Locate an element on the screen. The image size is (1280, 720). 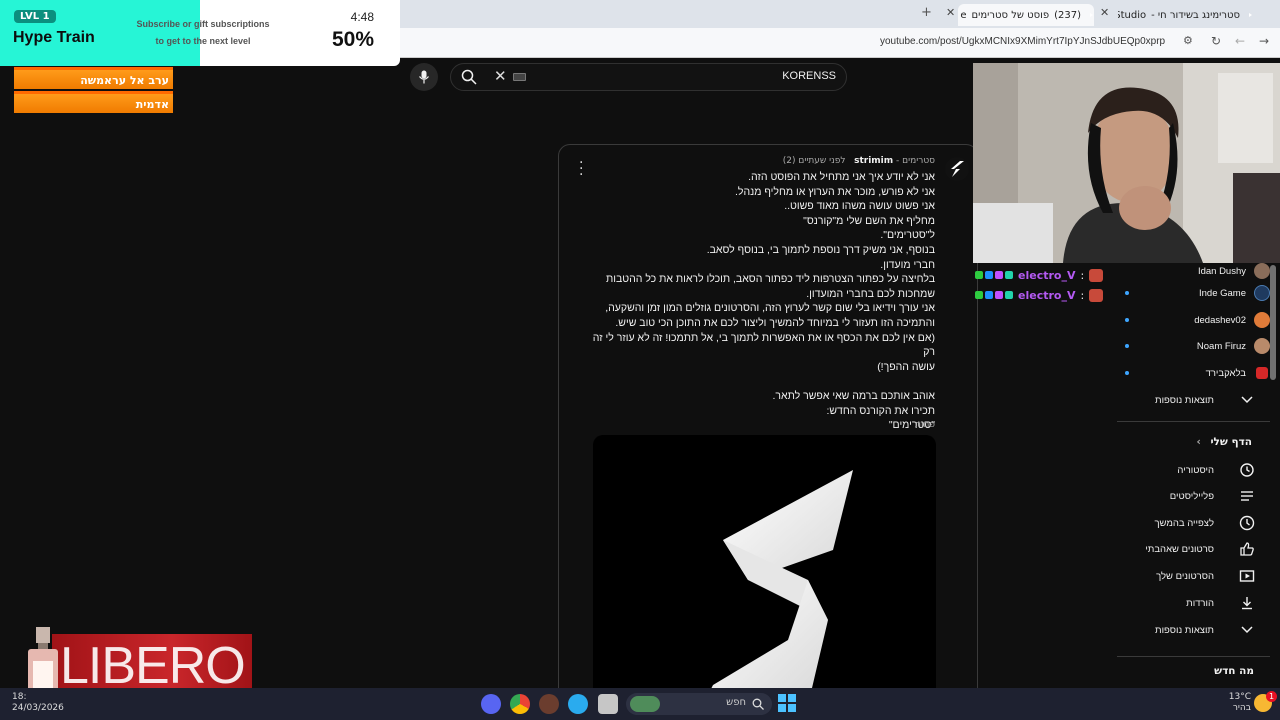
file-explorer-icon is located at coordinates (608, 704).